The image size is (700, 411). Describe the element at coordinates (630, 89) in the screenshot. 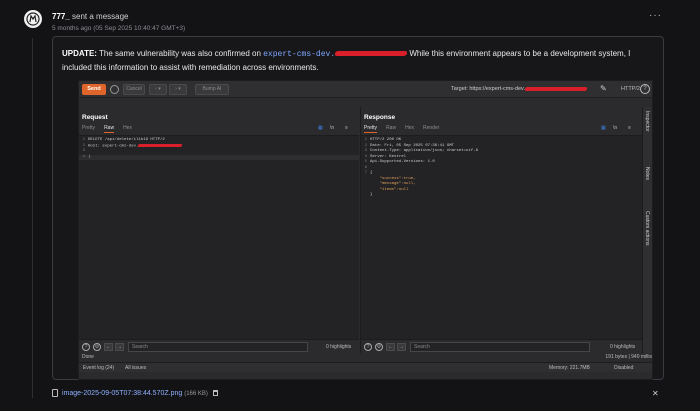

I see `protocol-label: HTTP/2` at that location.